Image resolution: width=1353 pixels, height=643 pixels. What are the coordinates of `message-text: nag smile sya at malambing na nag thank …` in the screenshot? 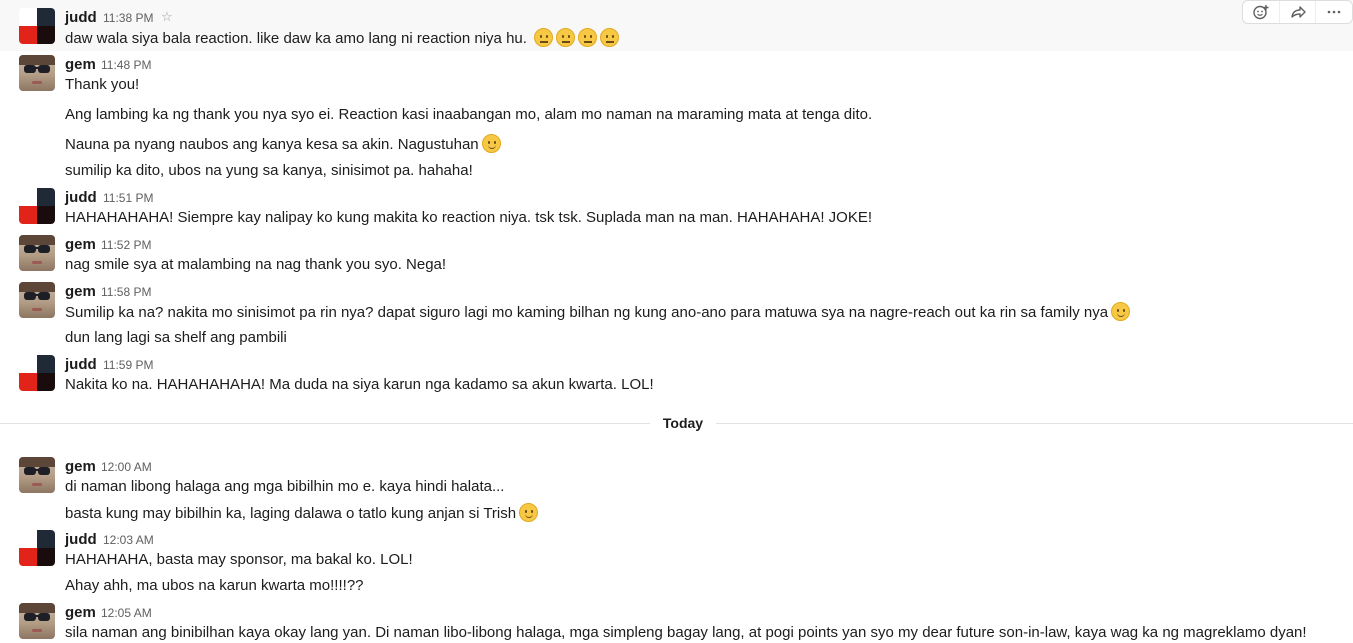 It's located at (256, 264).